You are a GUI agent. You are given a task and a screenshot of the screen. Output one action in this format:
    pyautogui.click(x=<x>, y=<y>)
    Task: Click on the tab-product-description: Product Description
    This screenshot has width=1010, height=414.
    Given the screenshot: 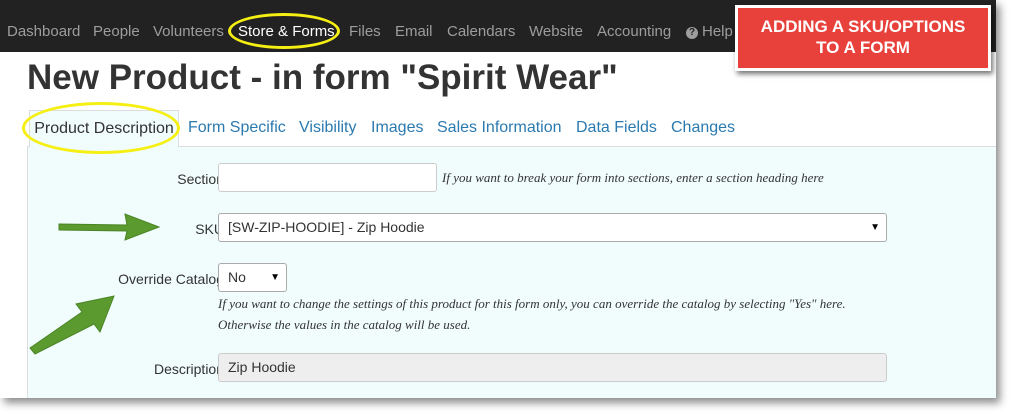 What is the action you would take?
    pyautogui.click(x=104, y=128)
    